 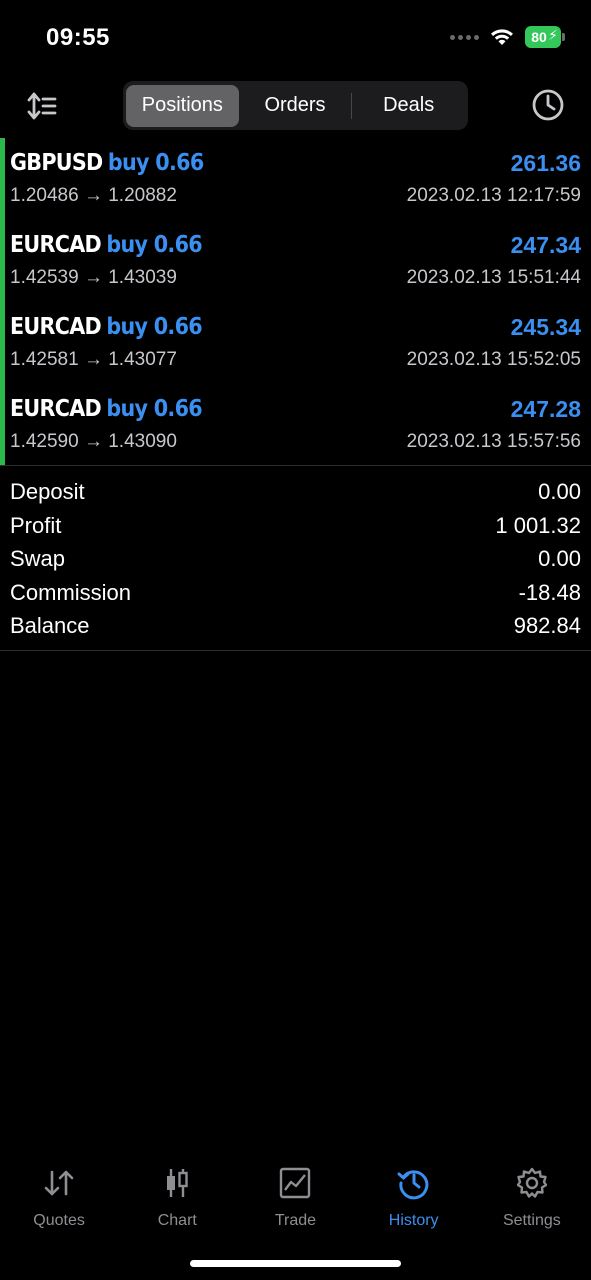 What do you see at coordinates (93, 441) in the screenshot?
I see `position-prices: 1.42590 → 1.43090` at bounding box center [93, 441].